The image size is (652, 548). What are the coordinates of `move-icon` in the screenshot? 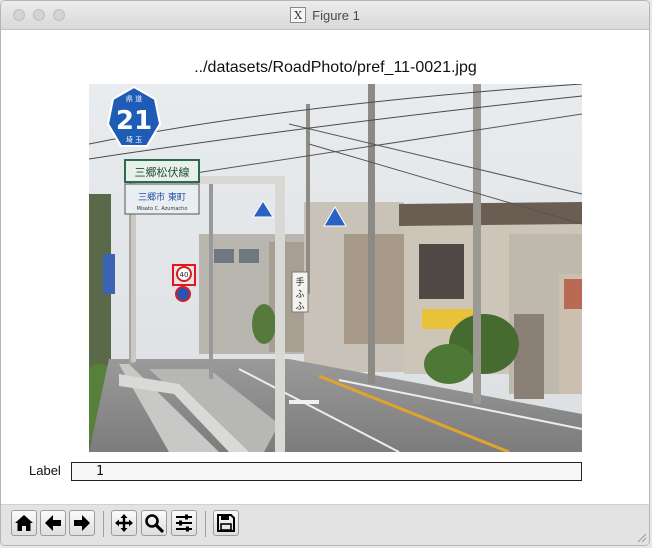 It's located at (124, 523).